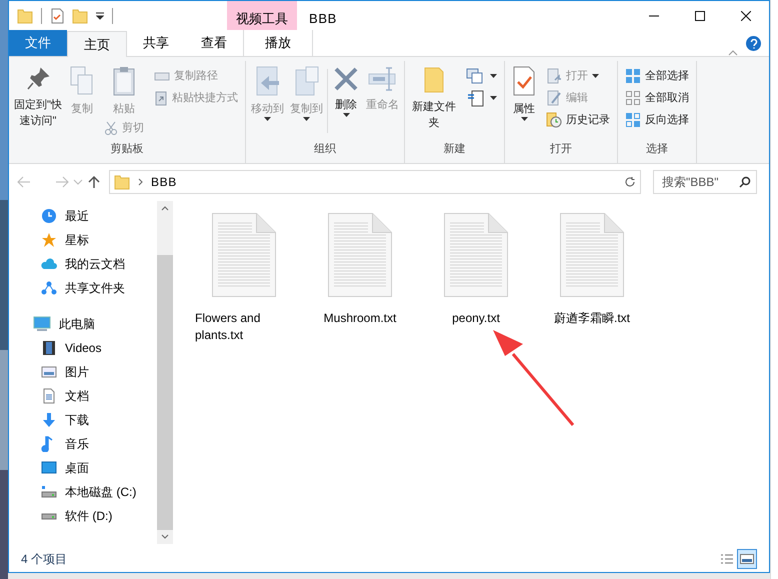 The height and width of the screenshot is (579, 778). I want to click on help-icon, so click(754, 43).